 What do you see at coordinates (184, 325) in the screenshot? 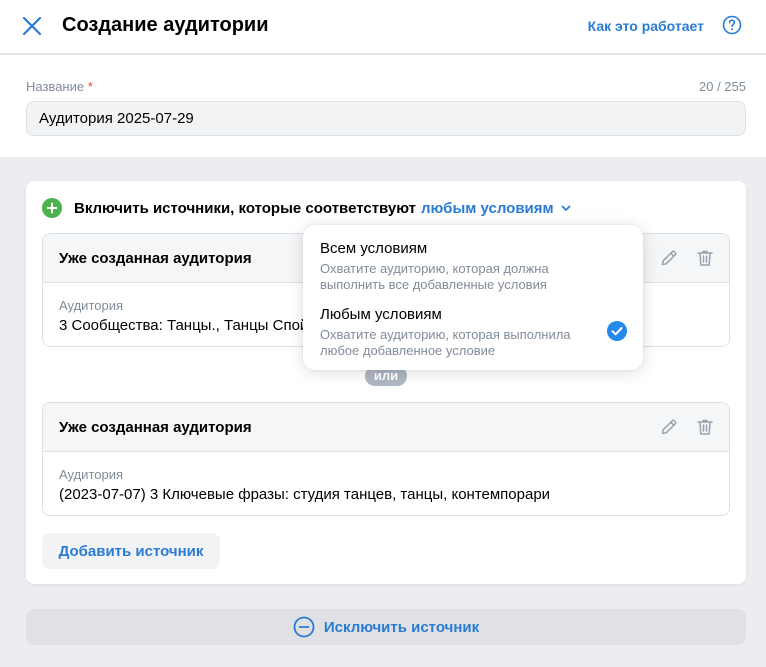
I see `source-value: 3 Сообщества: Танцы., Танцы Спой` at bounding box center [184, 325].